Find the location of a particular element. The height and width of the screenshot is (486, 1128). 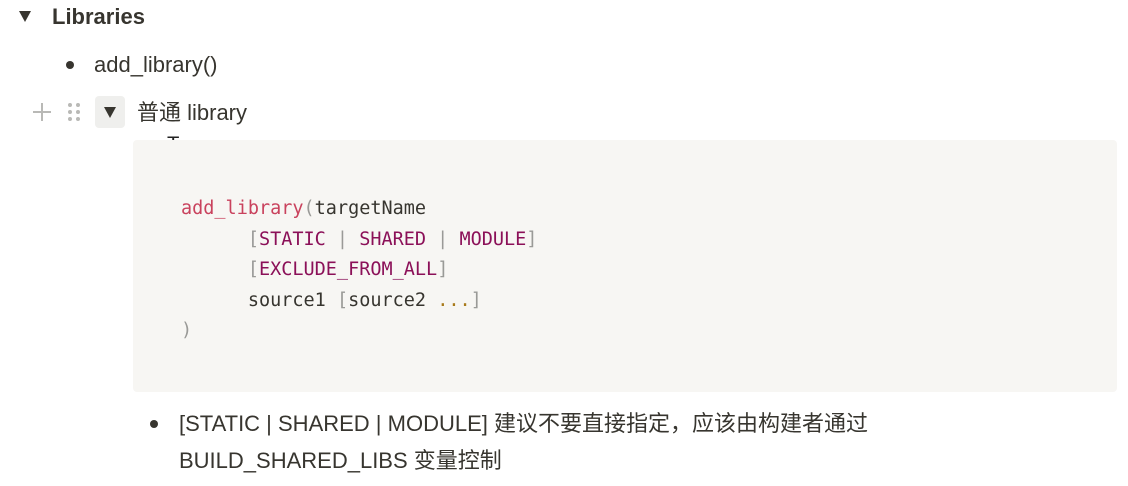

toggle-title: 普通 library is located at coordinates (192, 113).